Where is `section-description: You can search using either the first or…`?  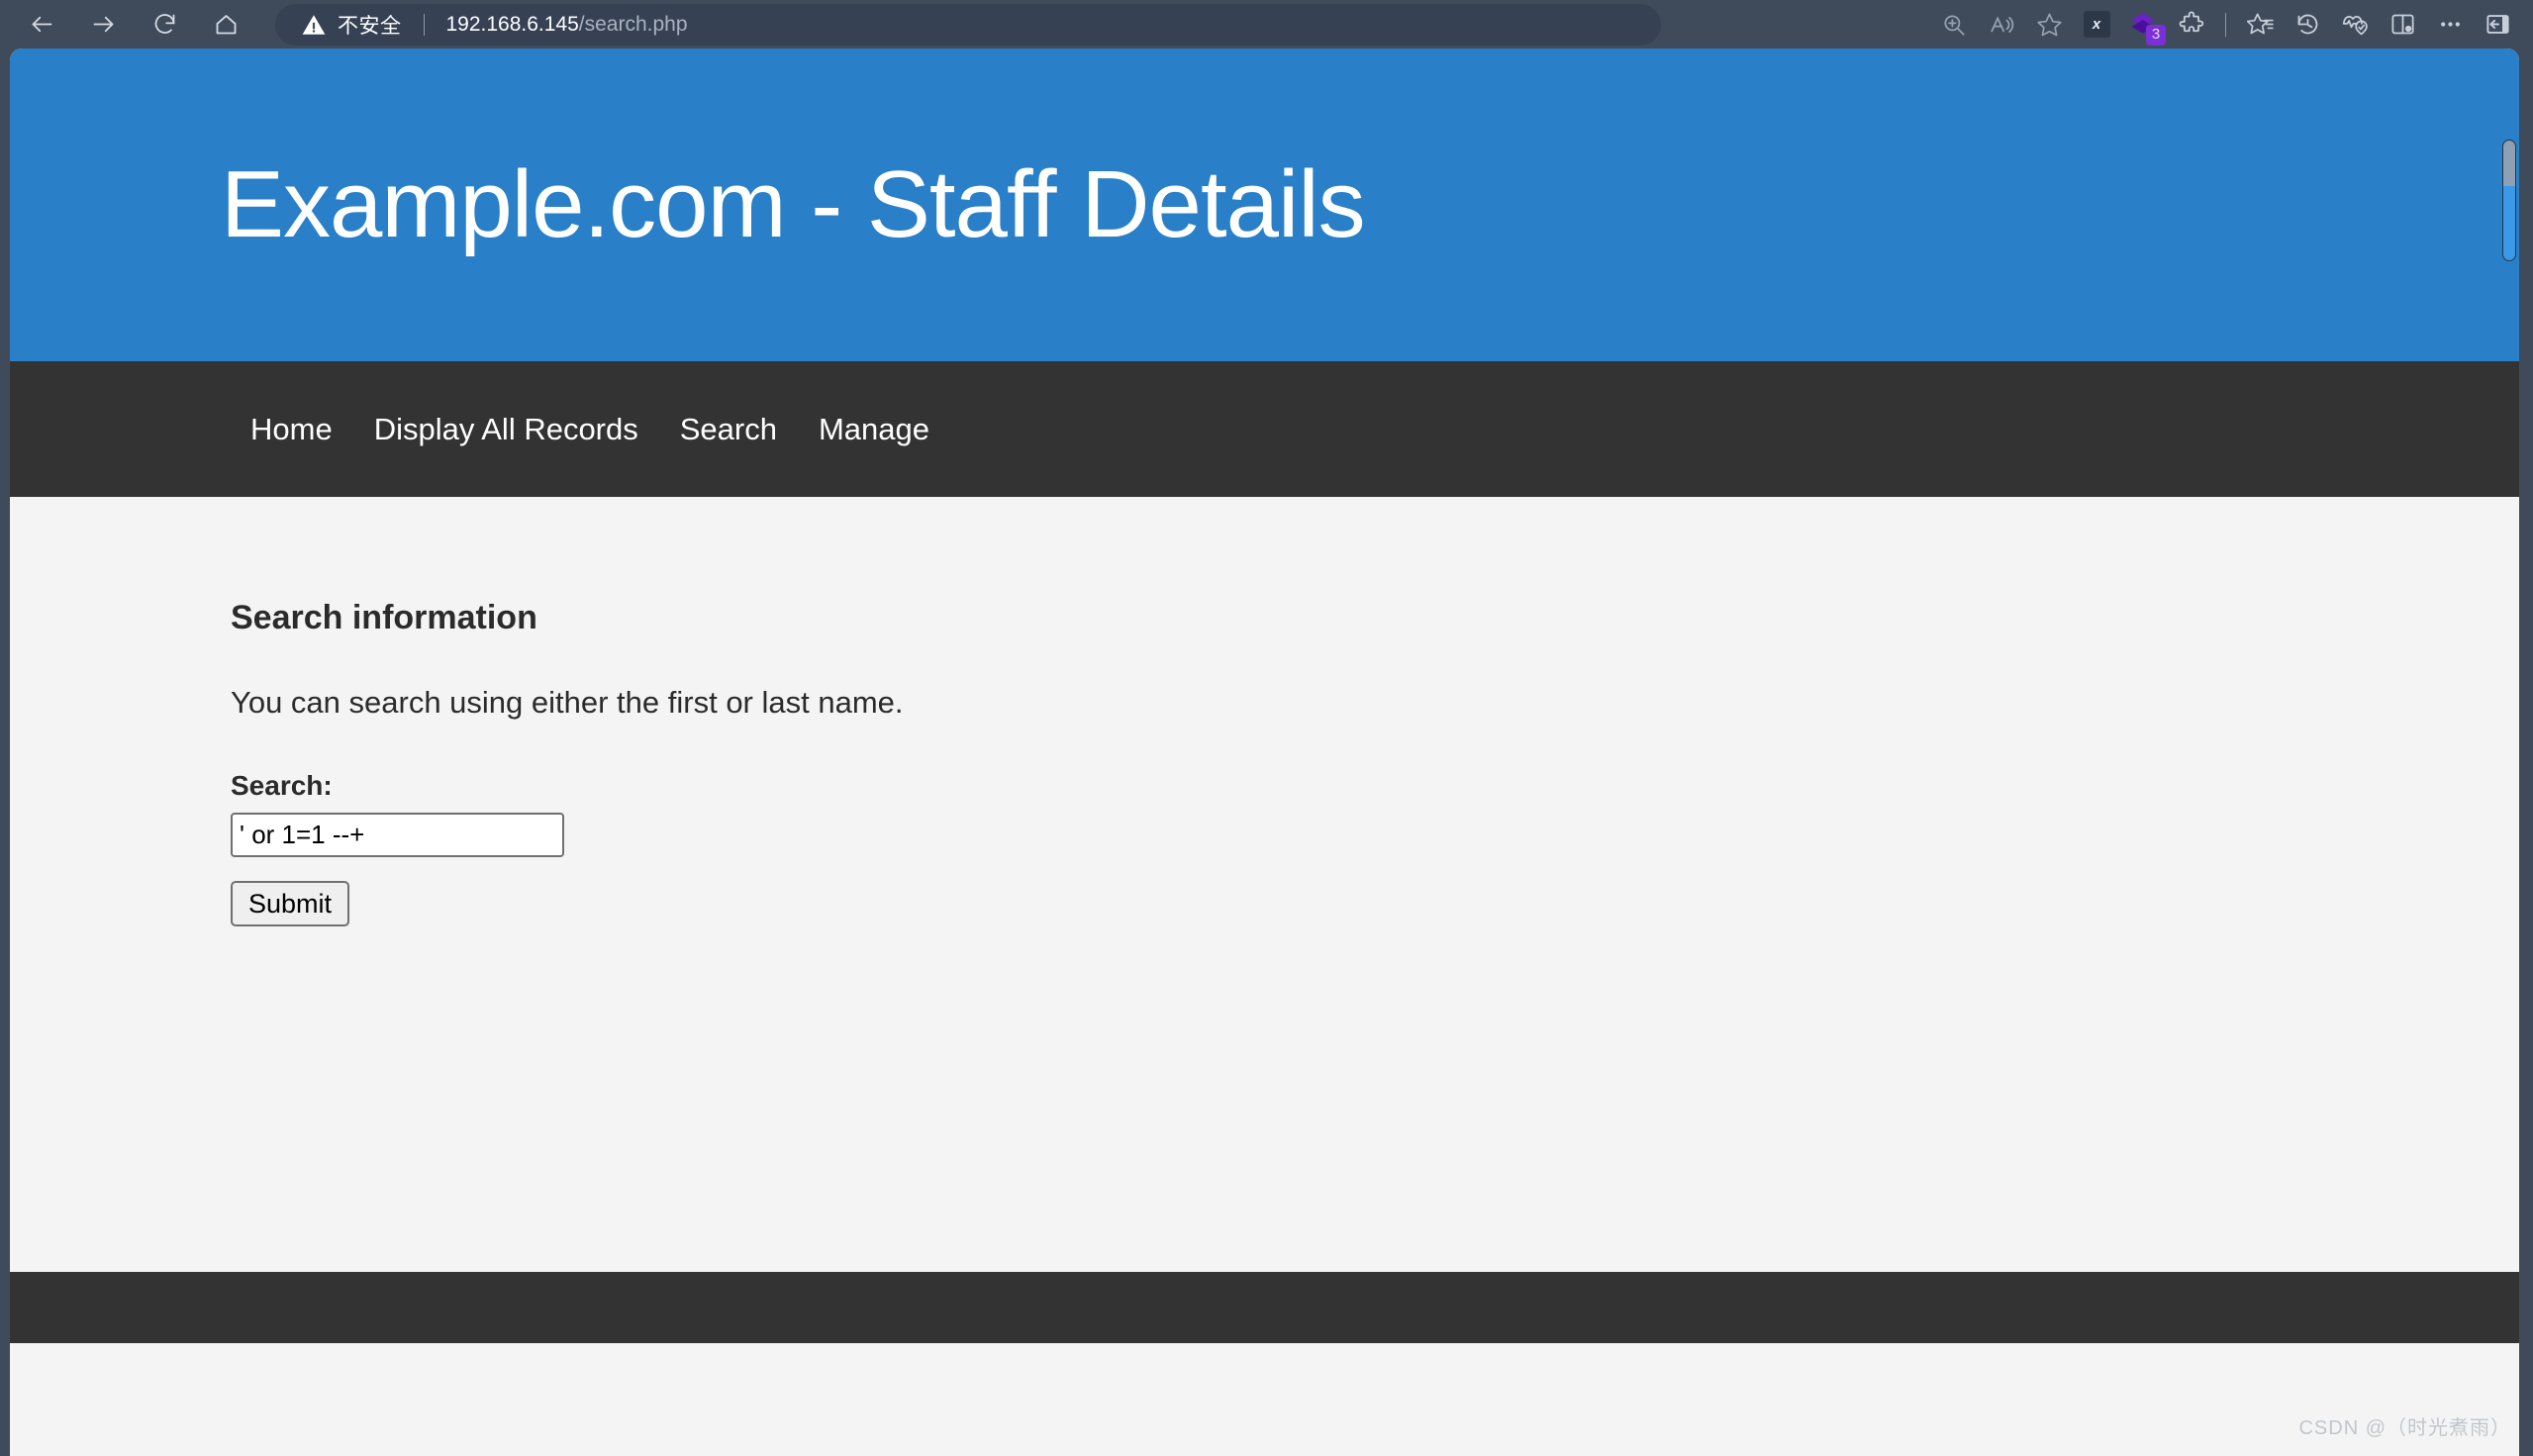 section-description: You can search using either the first or… is located at coordinates (567, 702).